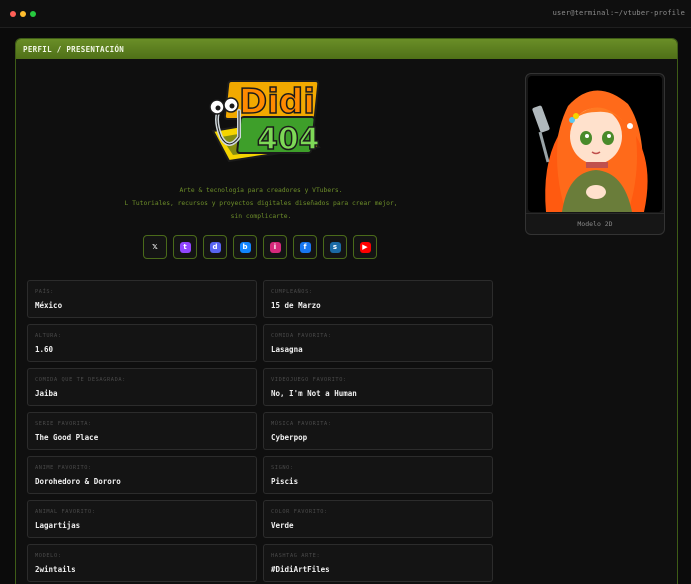 This screenshot has width=691, height=584. I want to click on info-card: COLOR FAVORITO: Verde, so click(378, 519).